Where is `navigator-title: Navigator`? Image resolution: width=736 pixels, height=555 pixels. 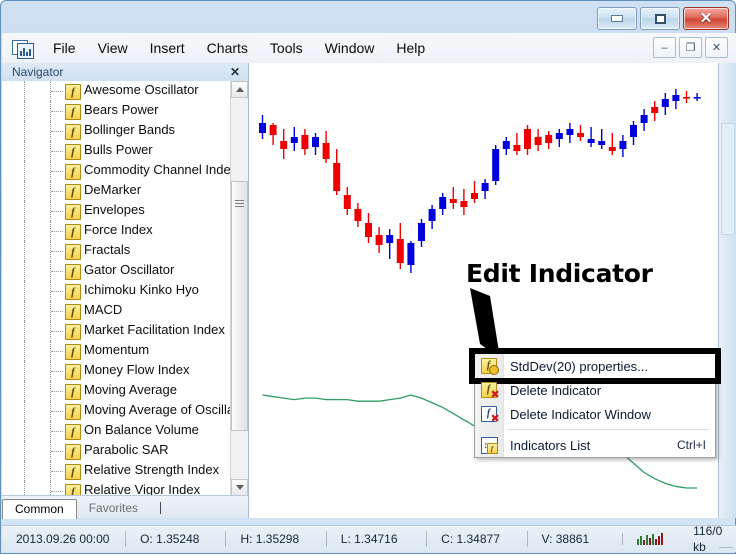 navigator-title: Navigator is located at coordinates (38, 72).